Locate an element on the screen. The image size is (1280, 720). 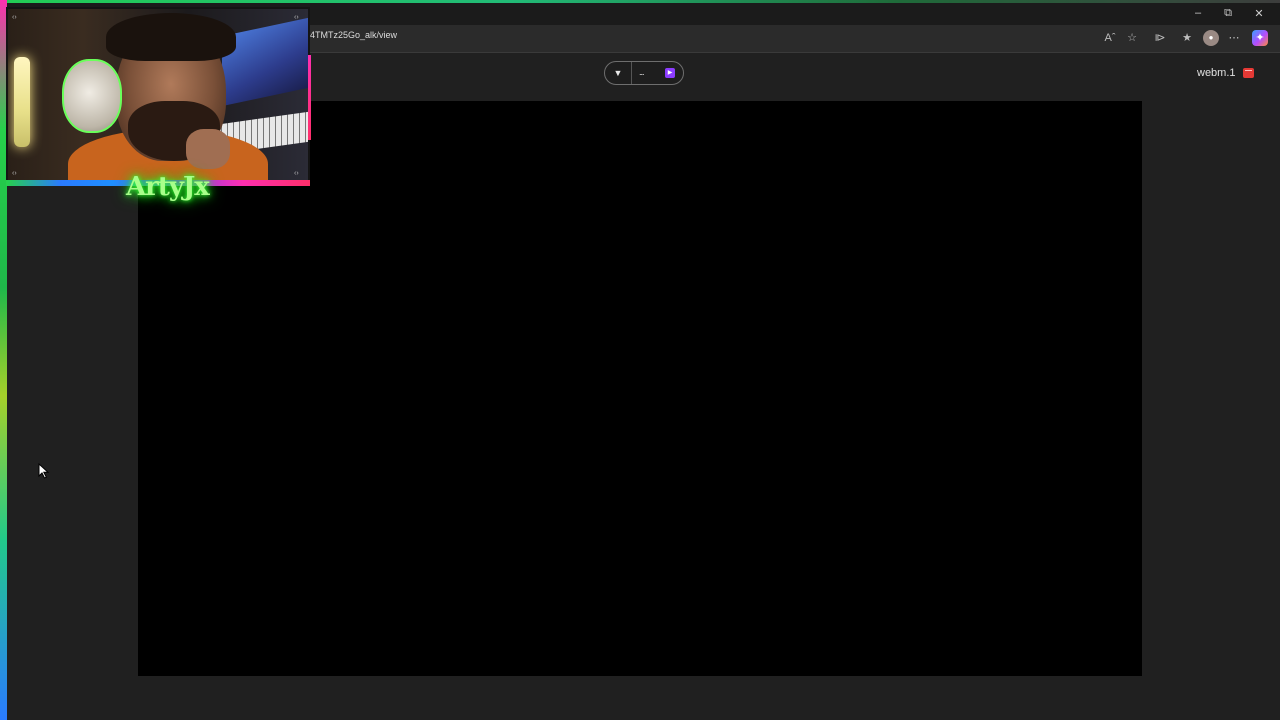
restore-icon: ⧉ is located at coordinates (1228, 13).